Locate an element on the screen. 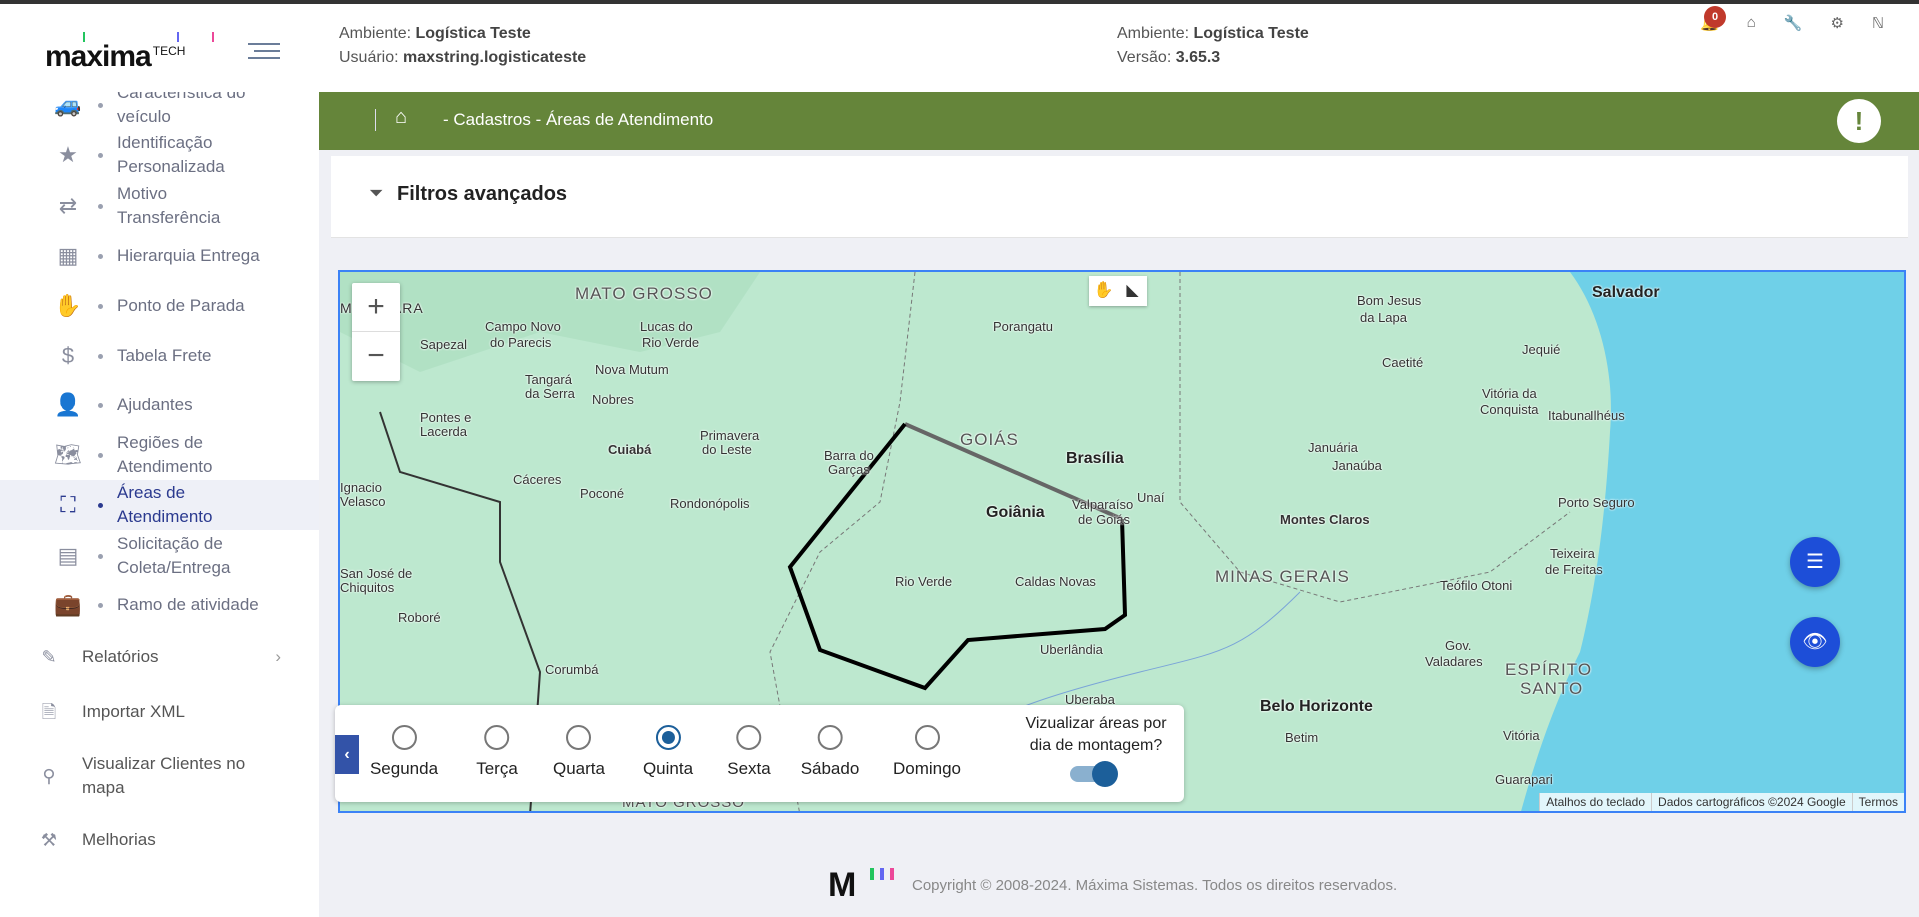  gear-icon: ⚙ is located at coordinates (1837, 23).